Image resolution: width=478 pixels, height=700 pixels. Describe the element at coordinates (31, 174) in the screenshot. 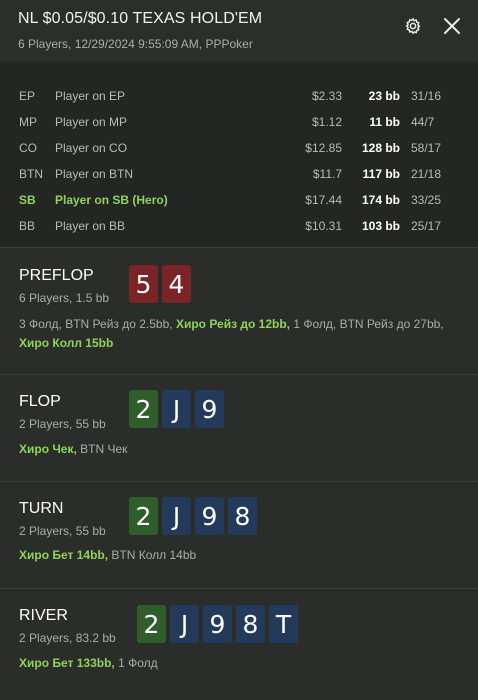

I see `player-position: BTN` at that location.